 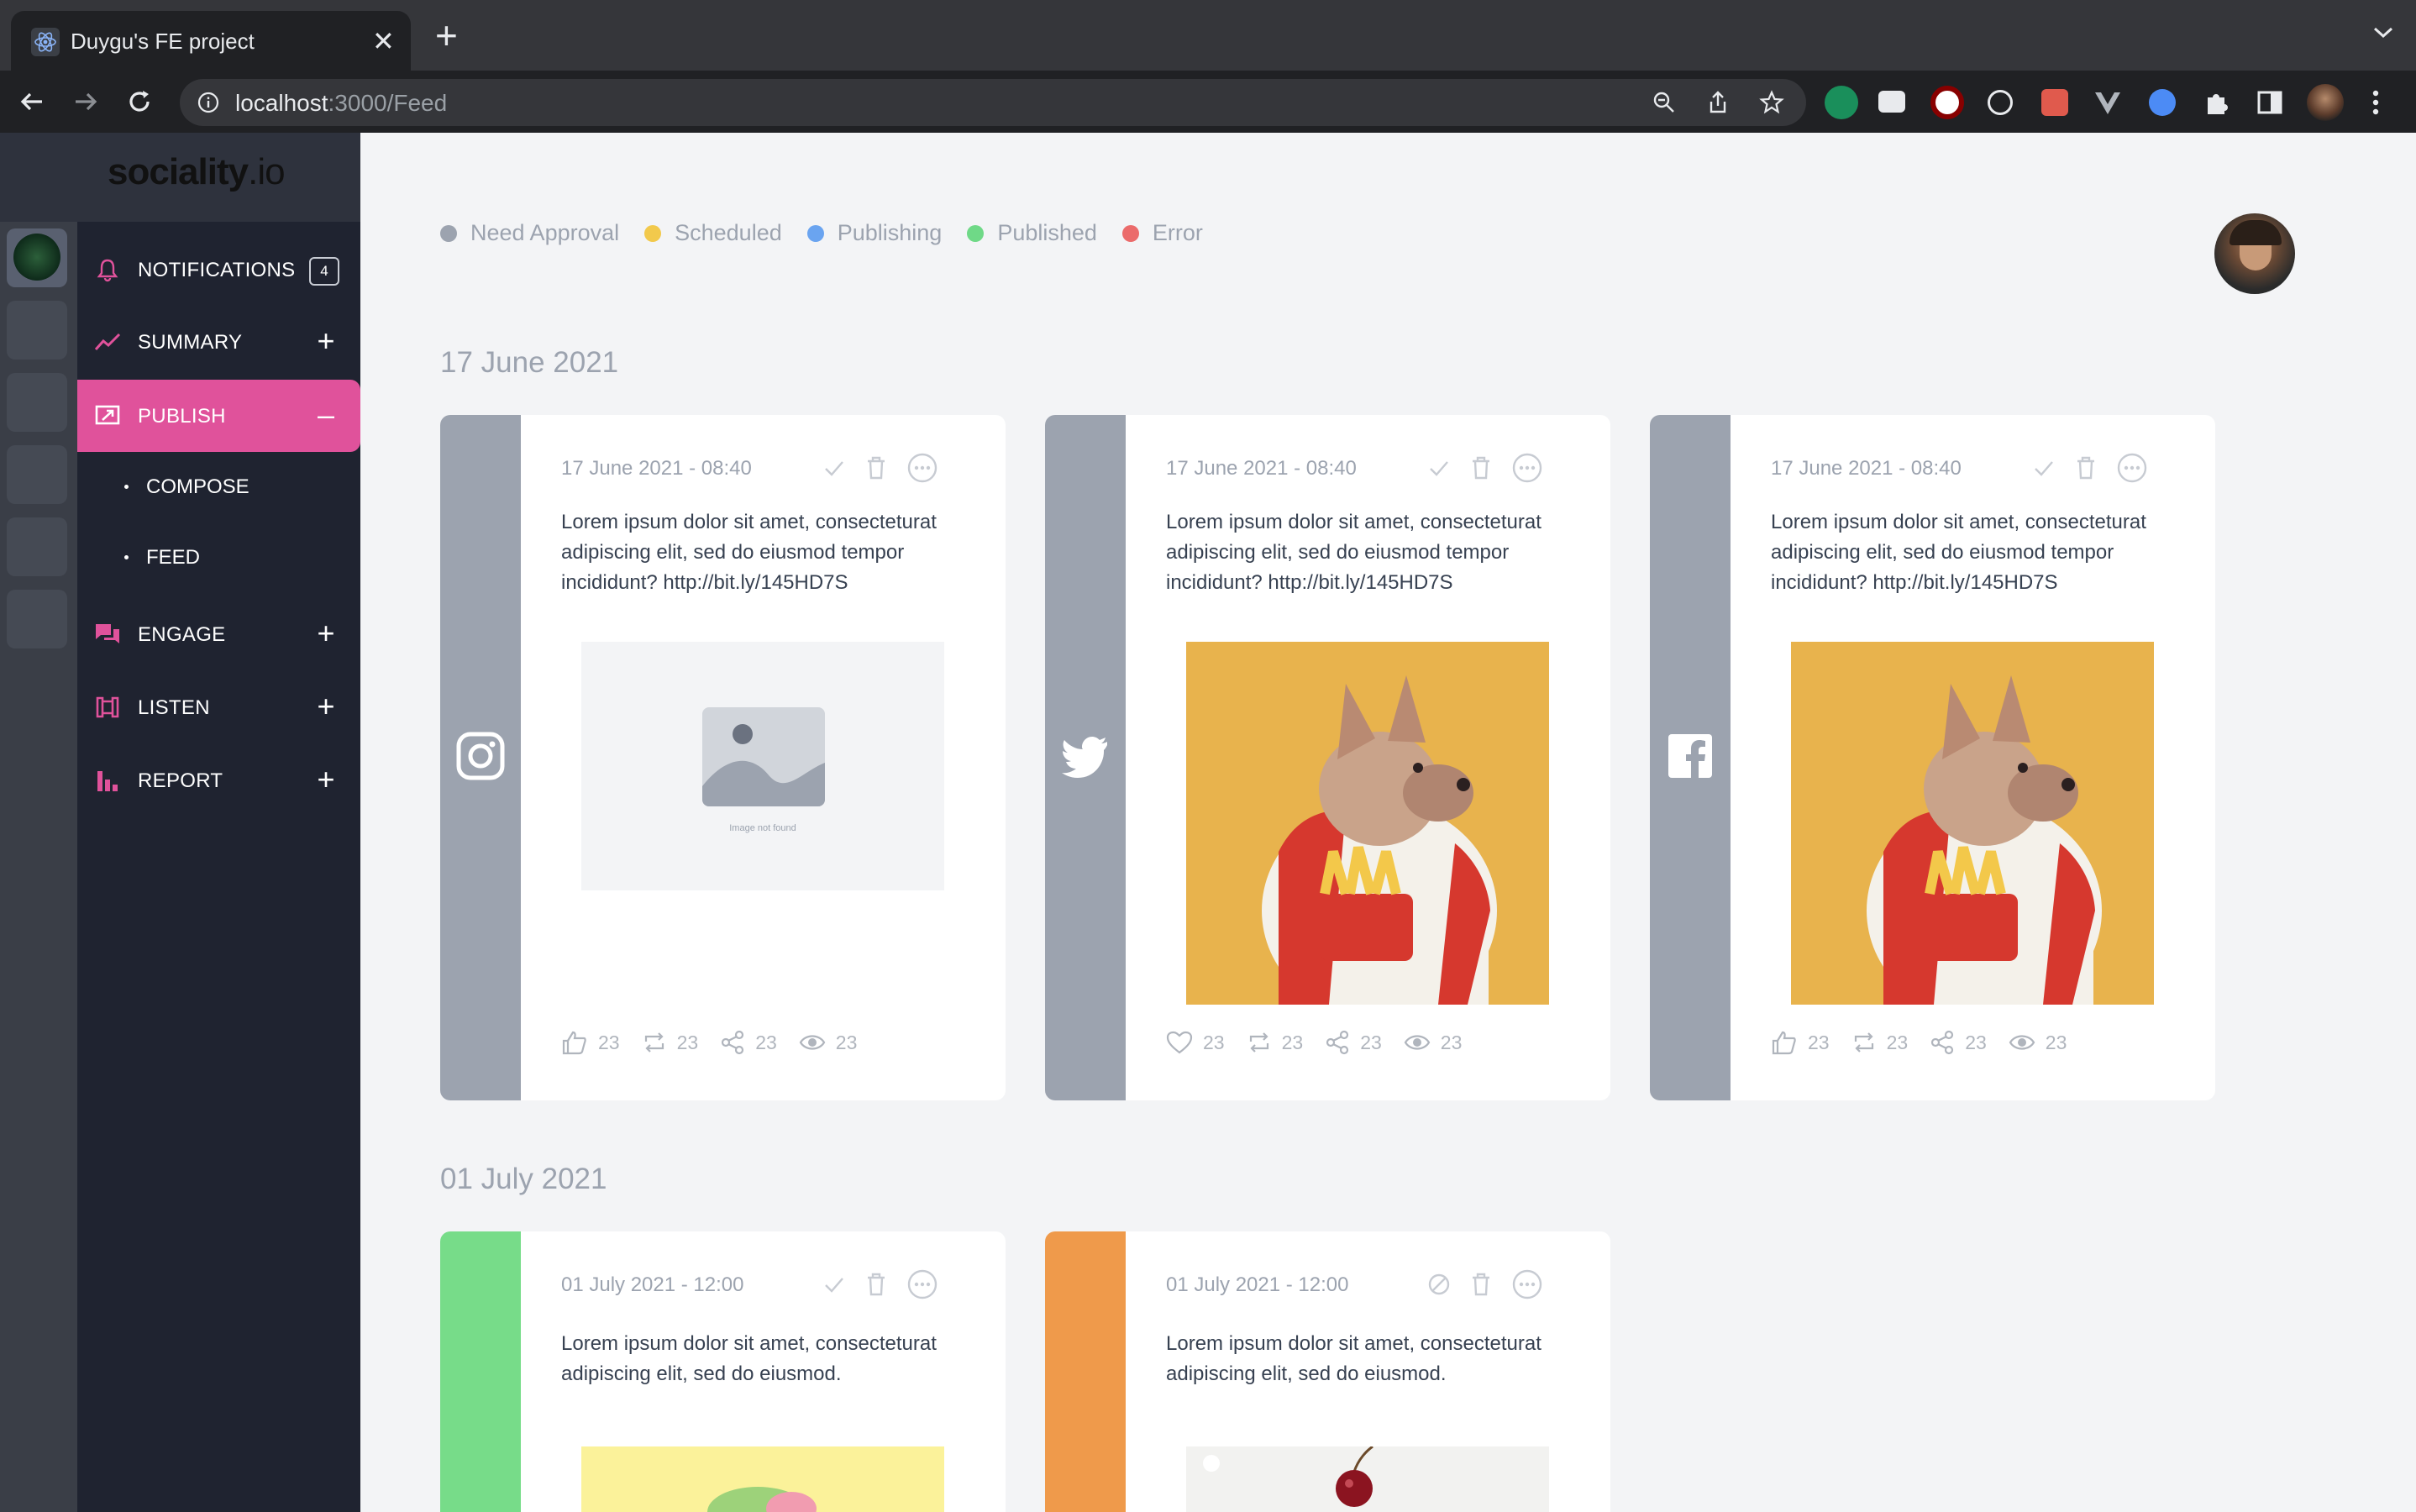 What do you see at coordinates (218, 707) in the screenshot?
I see `sidebar-item-listen: LISTEN +` at bounding box center [218, 707].